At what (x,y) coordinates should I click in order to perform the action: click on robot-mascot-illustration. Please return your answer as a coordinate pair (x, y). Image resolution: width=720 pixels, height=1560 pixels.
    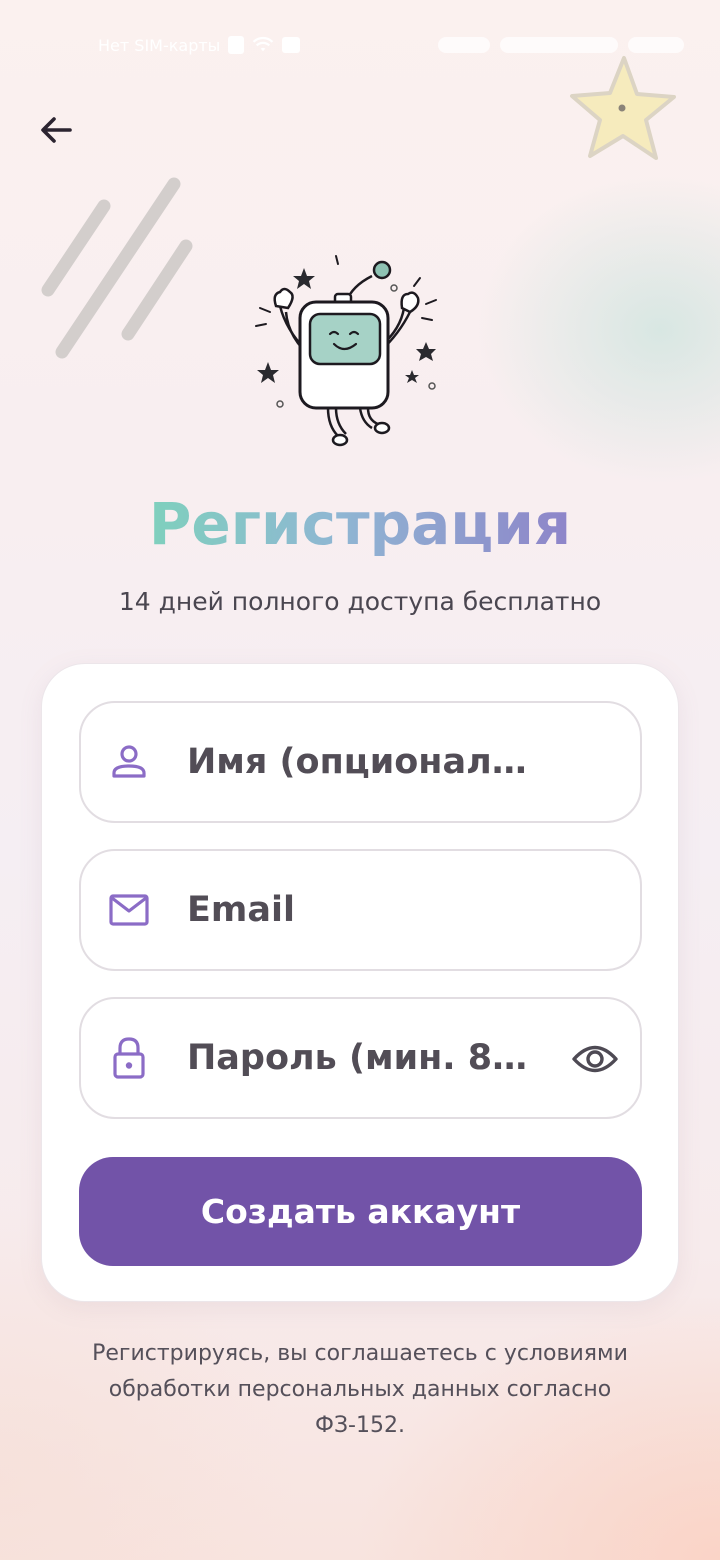
    Looking at the image, I should click on (346, 351).